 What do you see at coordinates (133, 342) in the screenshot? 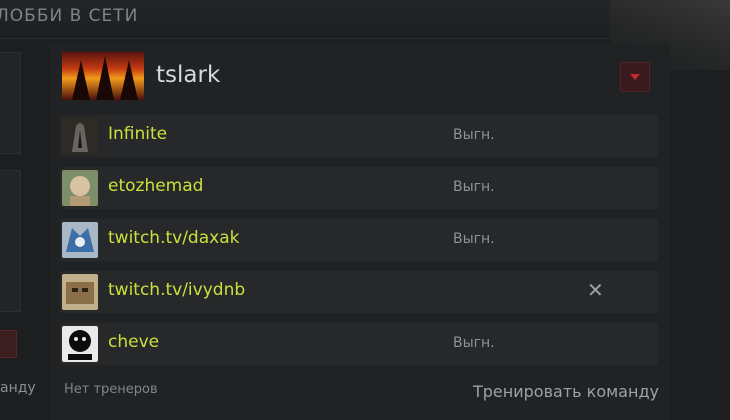
I see `player-name: cheve` at bounding box center [133, 342].